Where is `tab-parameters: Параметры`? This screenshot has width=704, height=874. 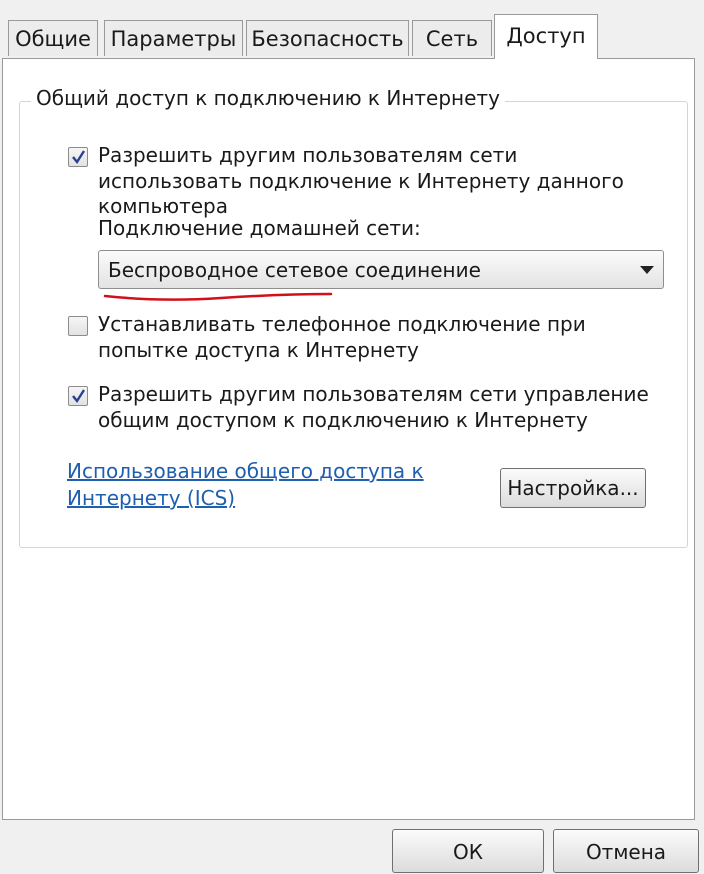
tab-parameters: Параметры is located at coordinates (173, 38).